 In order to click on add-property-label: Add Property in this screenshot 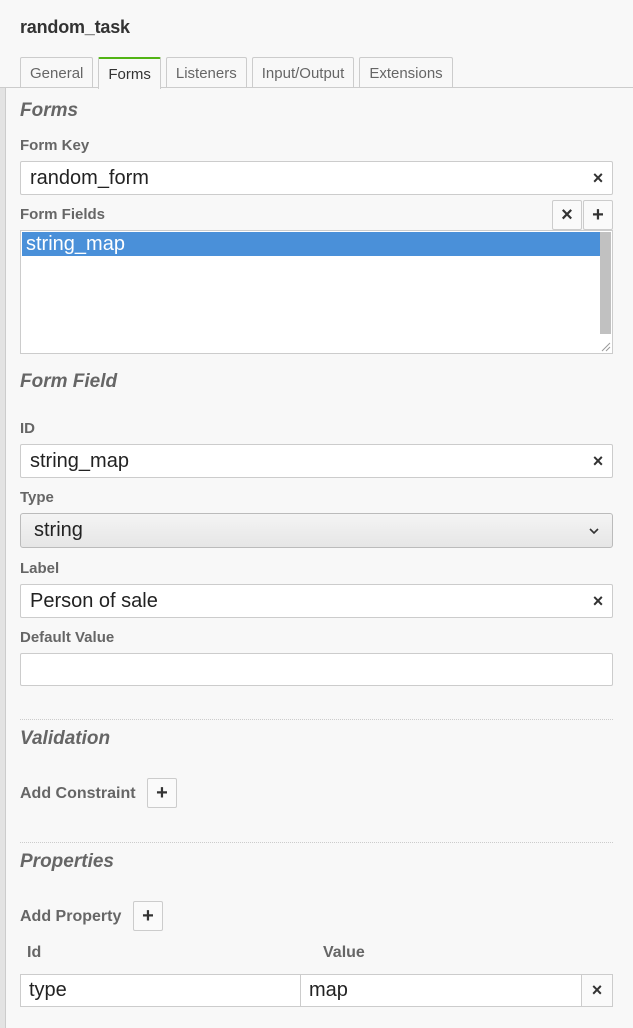, I will do `click(71, 916)`.